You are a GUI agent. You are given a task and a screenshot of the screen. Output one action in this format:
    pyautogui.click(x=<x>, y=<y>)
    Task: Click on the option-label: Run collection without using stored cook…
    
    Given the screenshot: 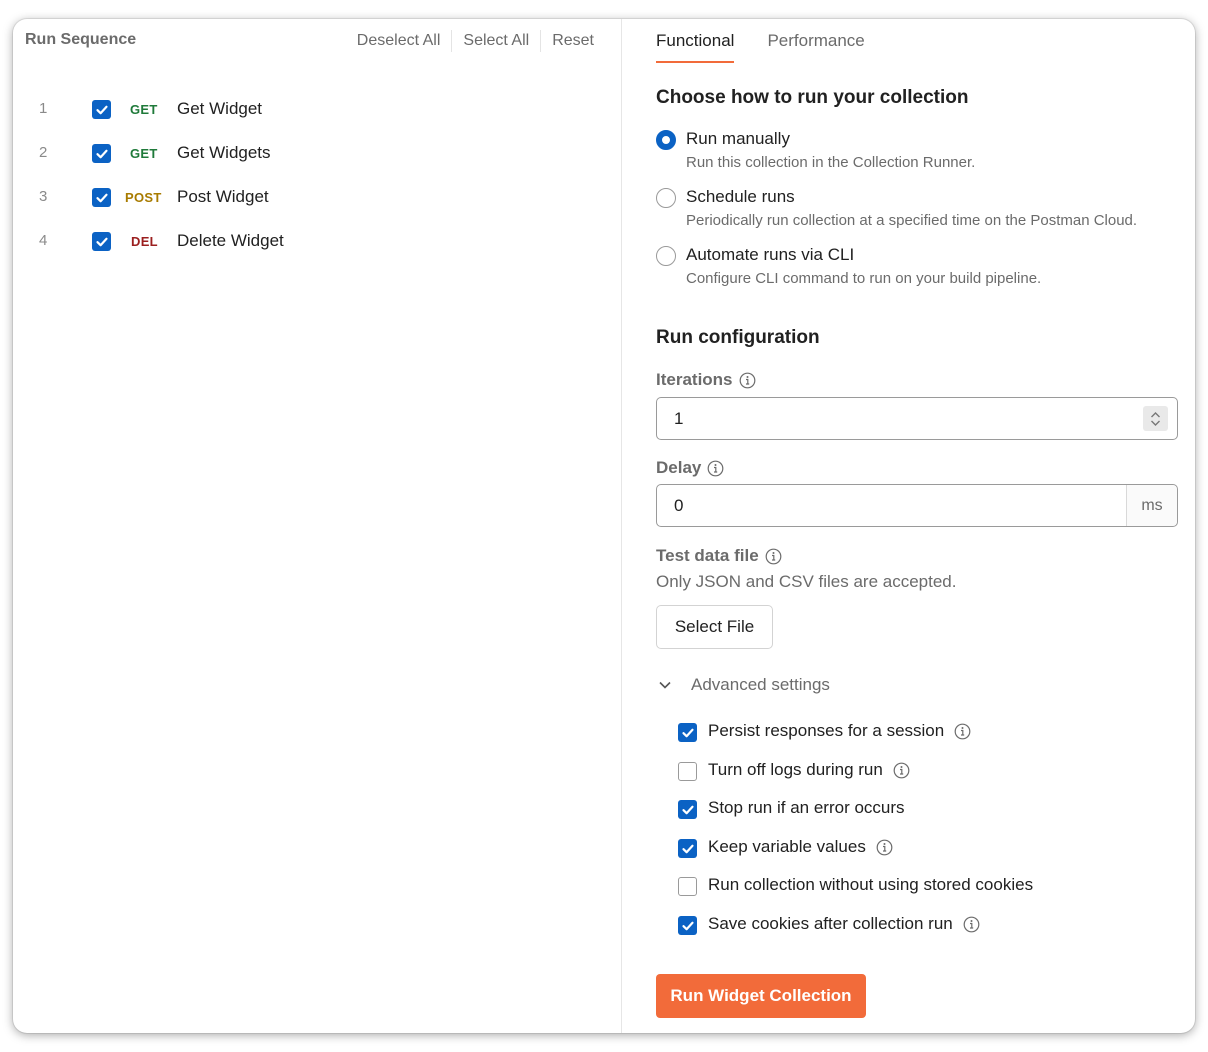 What is the action you would take?
    pyautogui.click(x=870, y=885)
    